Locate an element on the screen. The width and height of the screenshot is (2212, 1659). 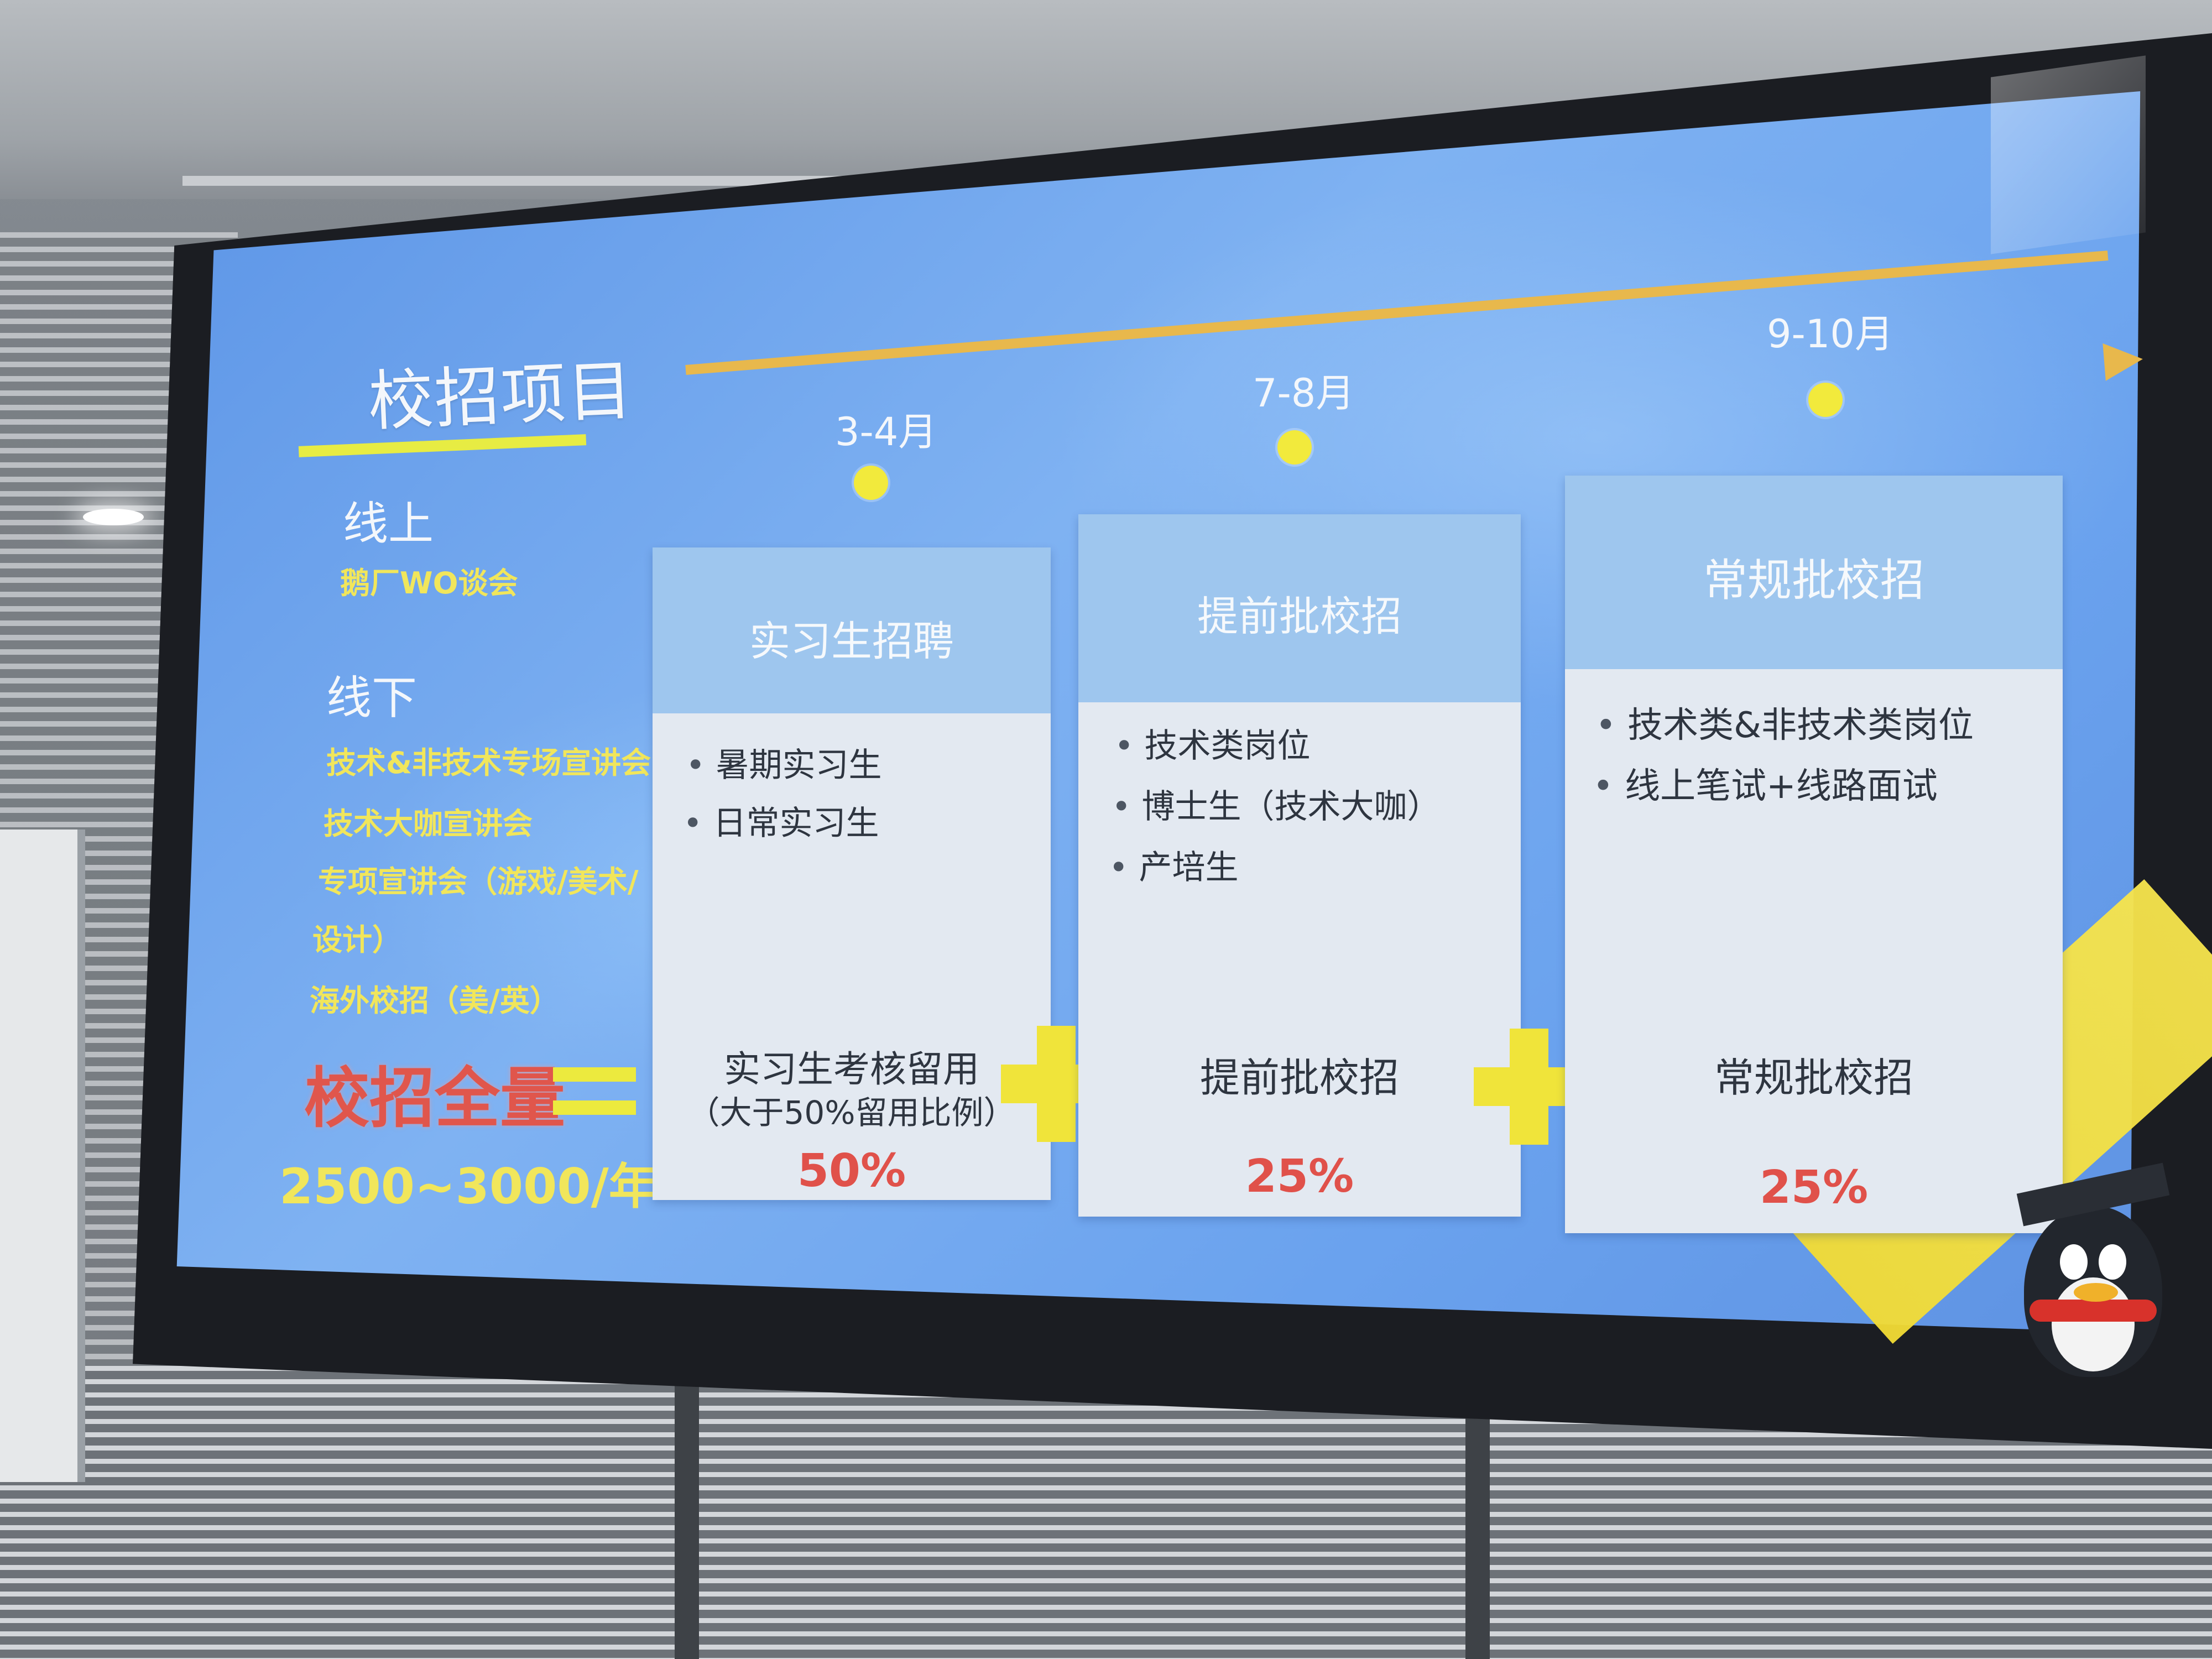
timeline-date: 9-10月 is located at coordinates (1830, 334).